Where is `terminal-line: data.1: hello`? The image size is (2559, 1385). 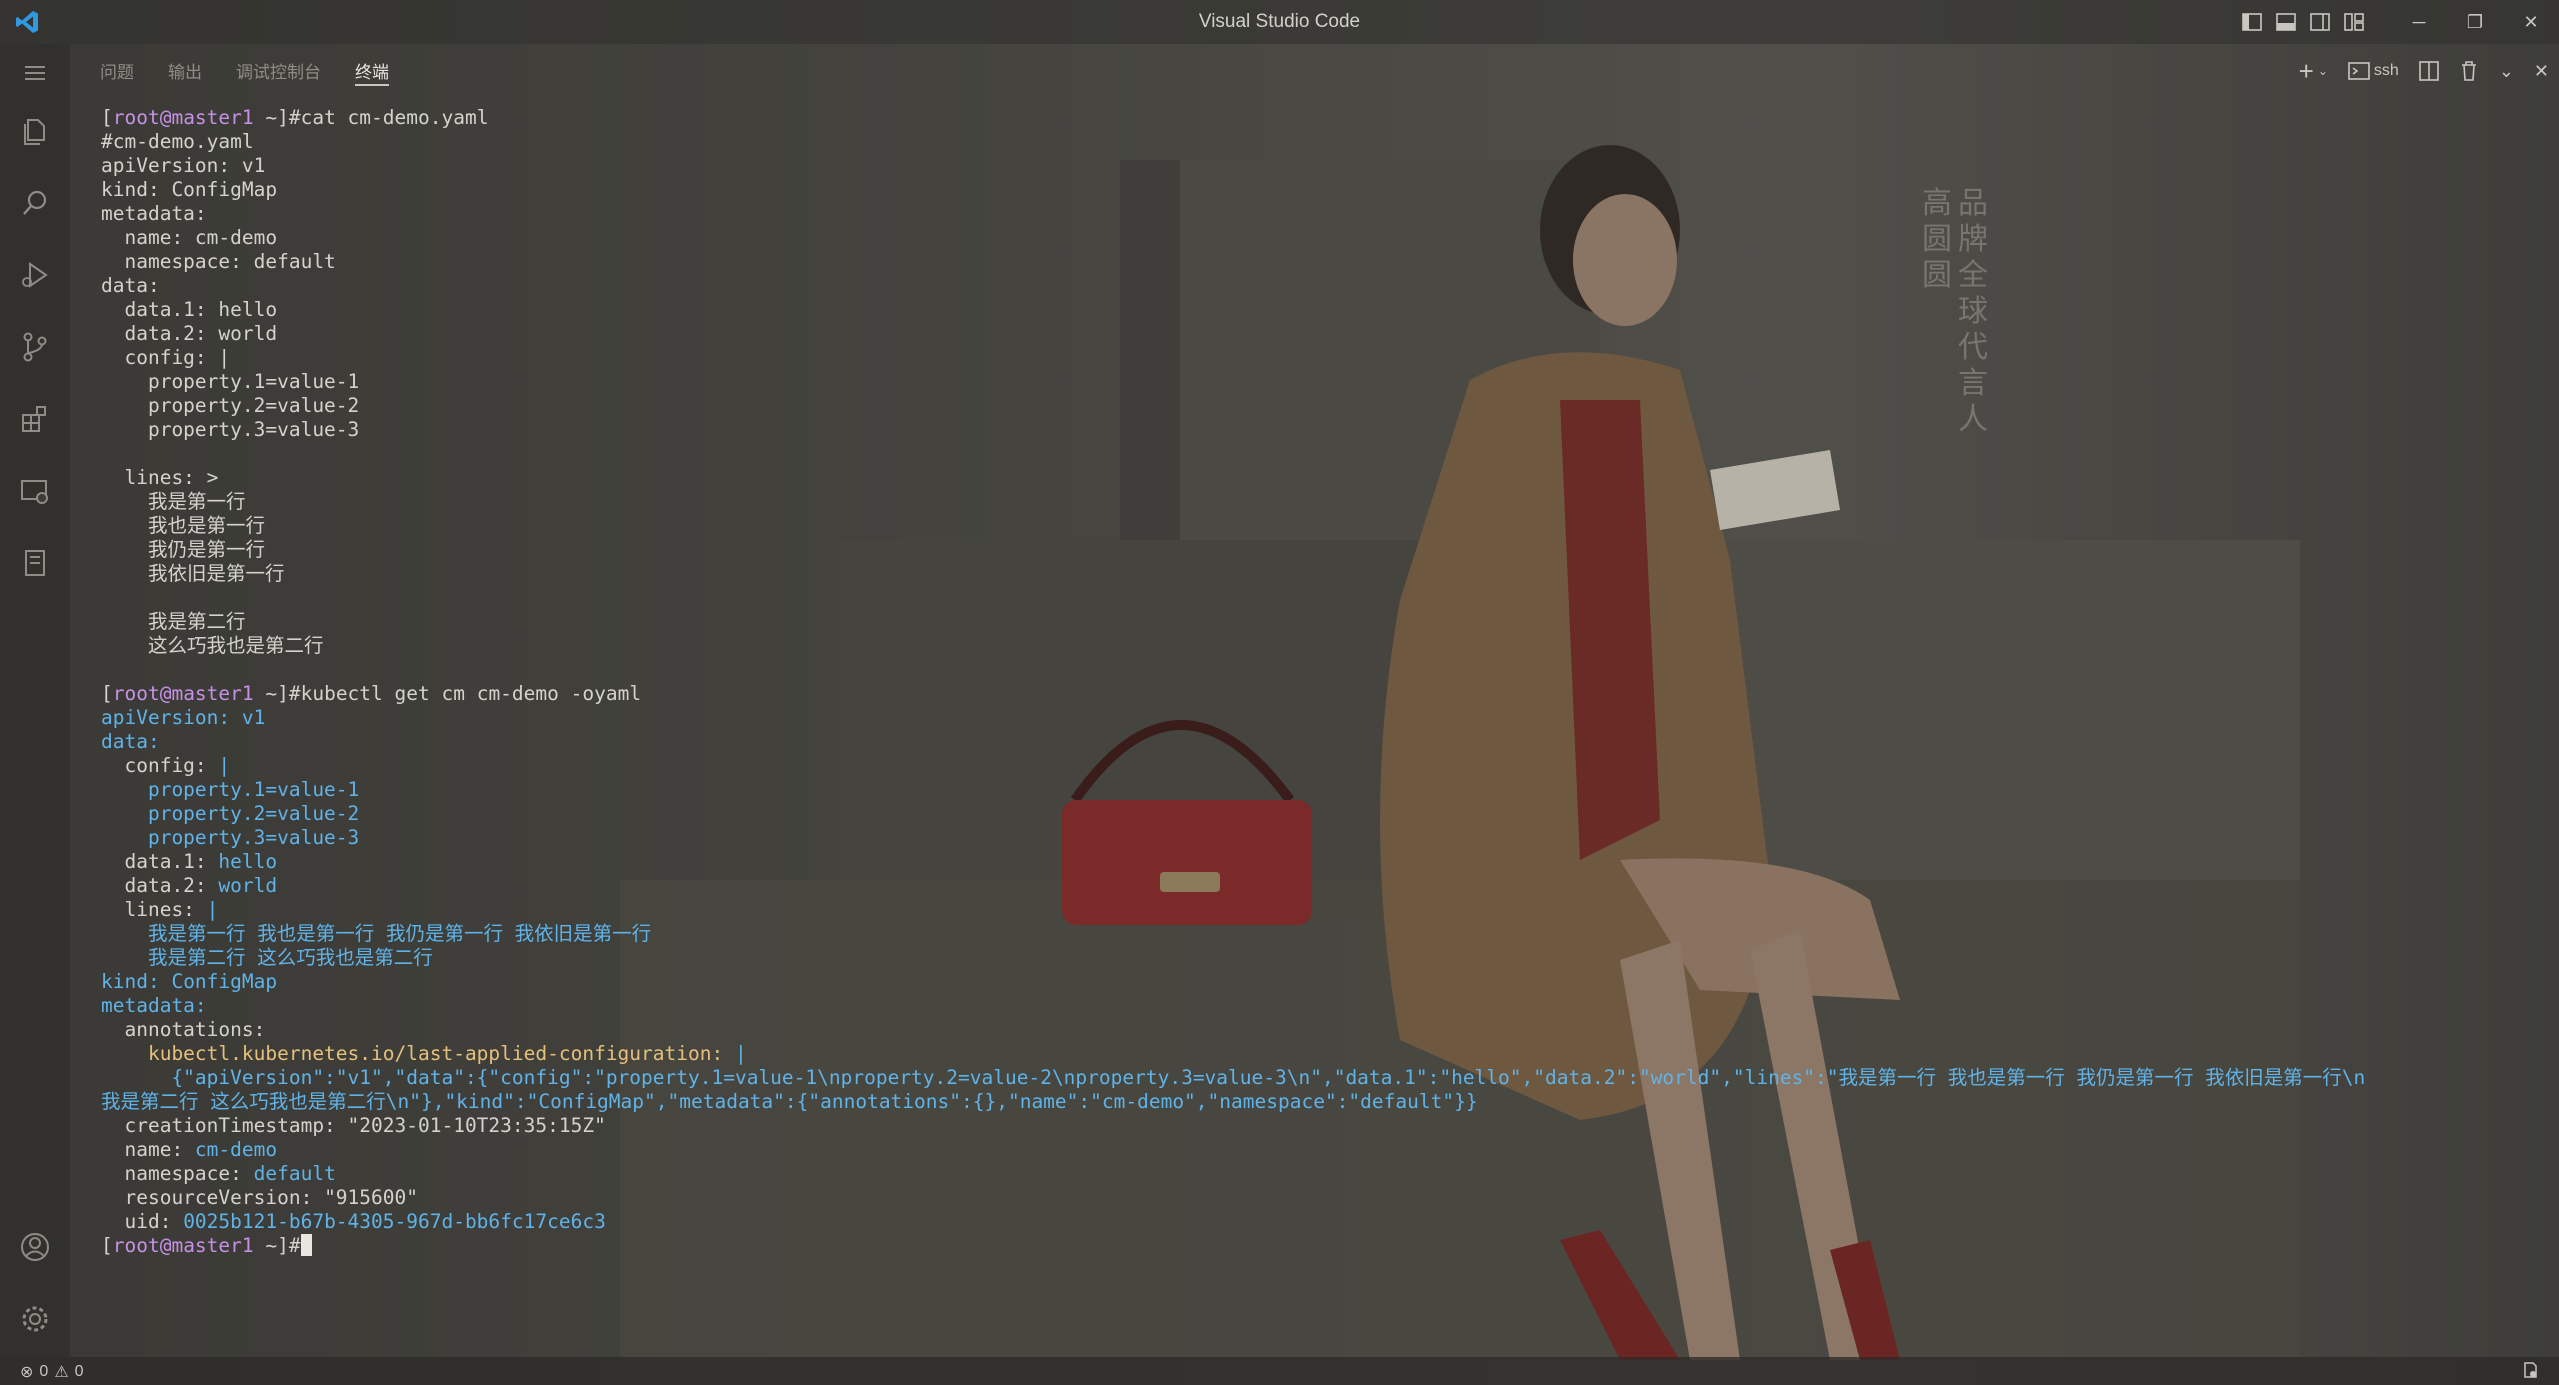
terminal-line: data.1: hello is located at coordinates (1321, 310).